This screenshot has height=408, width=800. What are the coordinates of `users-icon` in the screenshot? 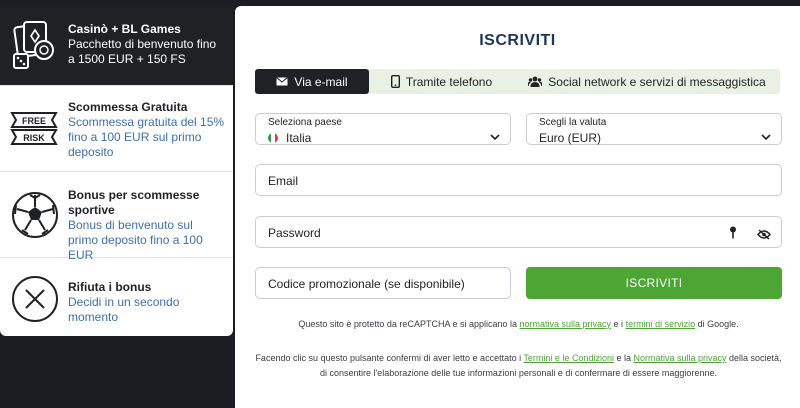 It's located at (535, 81).